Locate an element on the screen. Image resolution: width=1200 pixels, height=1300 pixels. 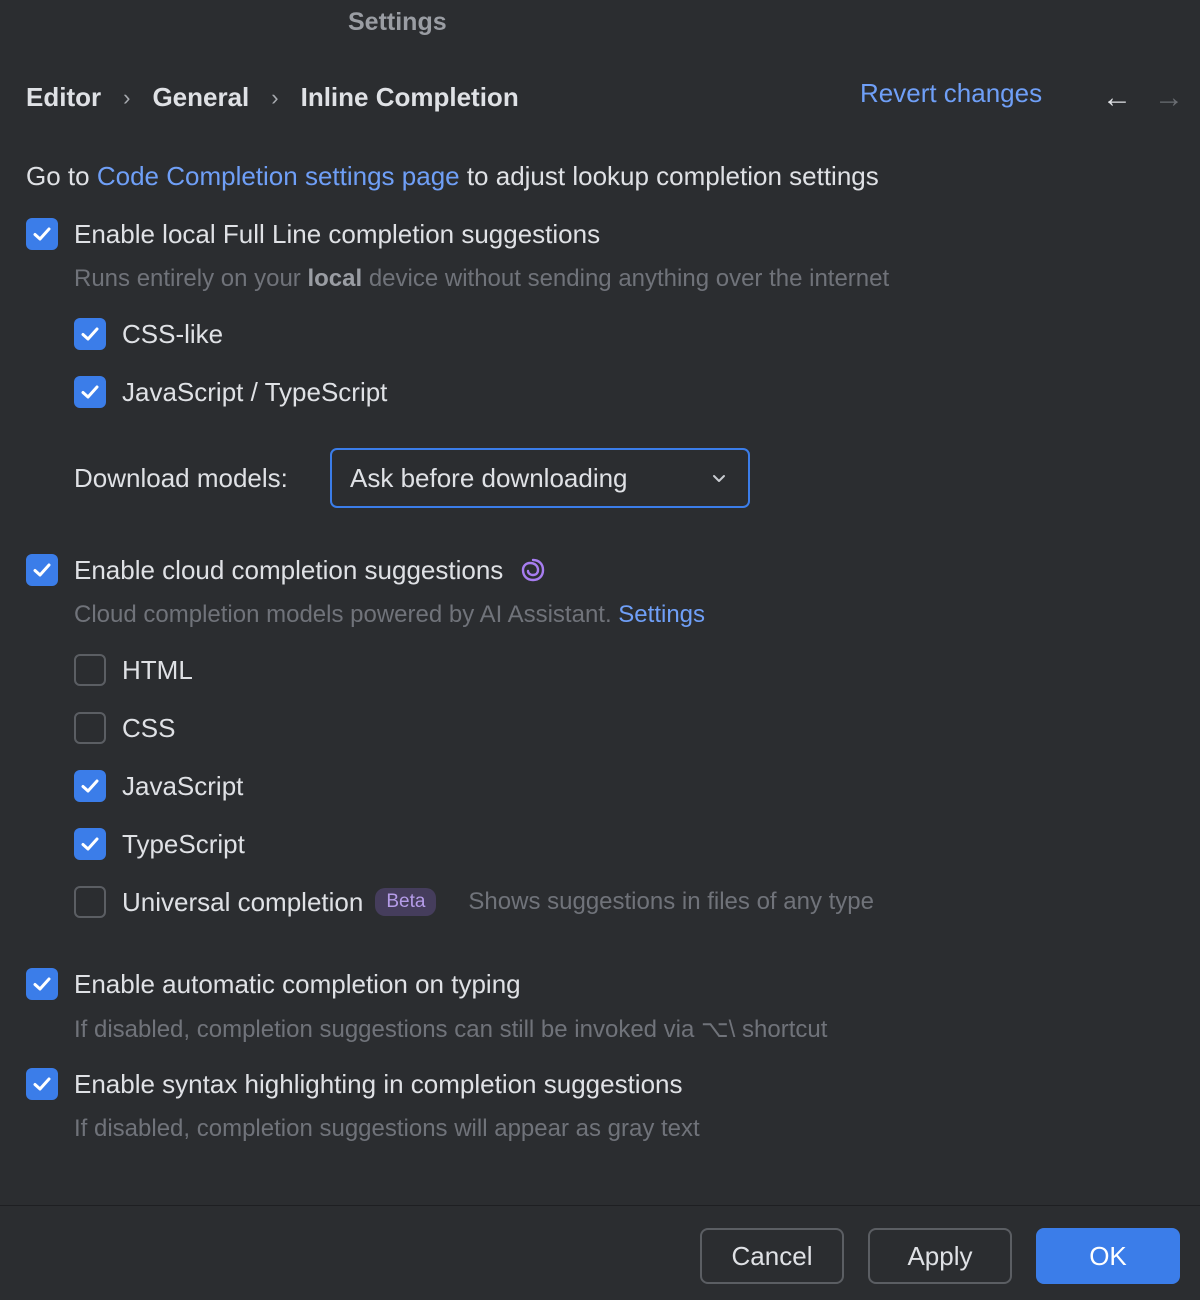
download-models-value: Ask before downloading is located at coordinates (489, 477).